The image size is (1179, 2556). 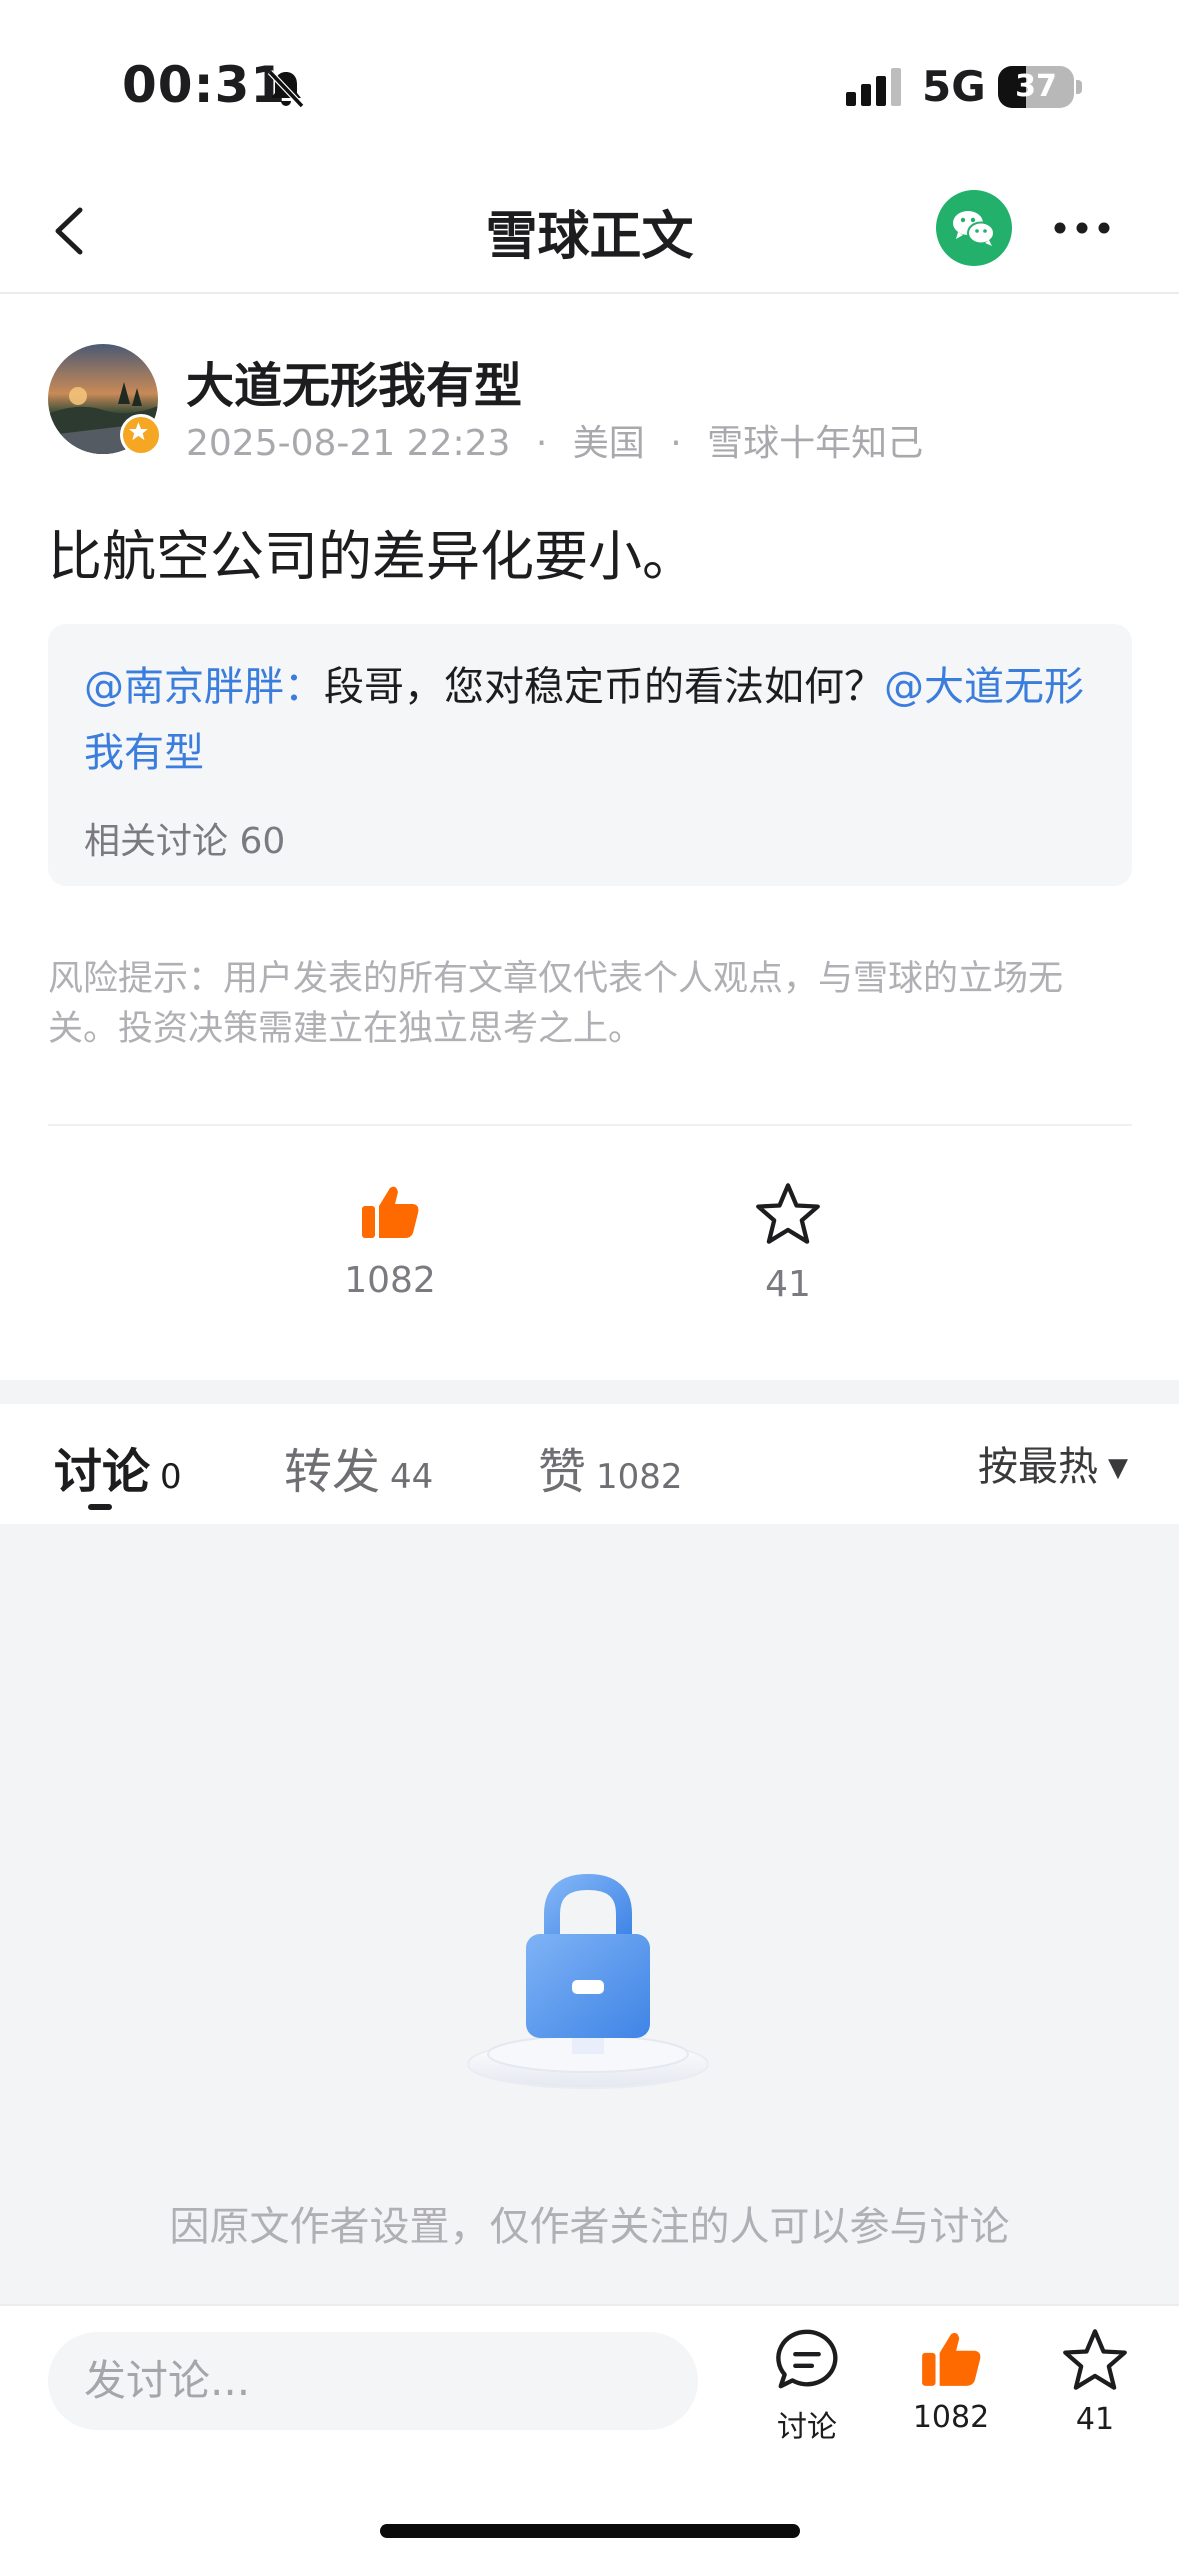 What do you see at coordinates (588, 1981) in the screenshot?
I see `lock-illustration-icon` at bounding box center [588, 1981].